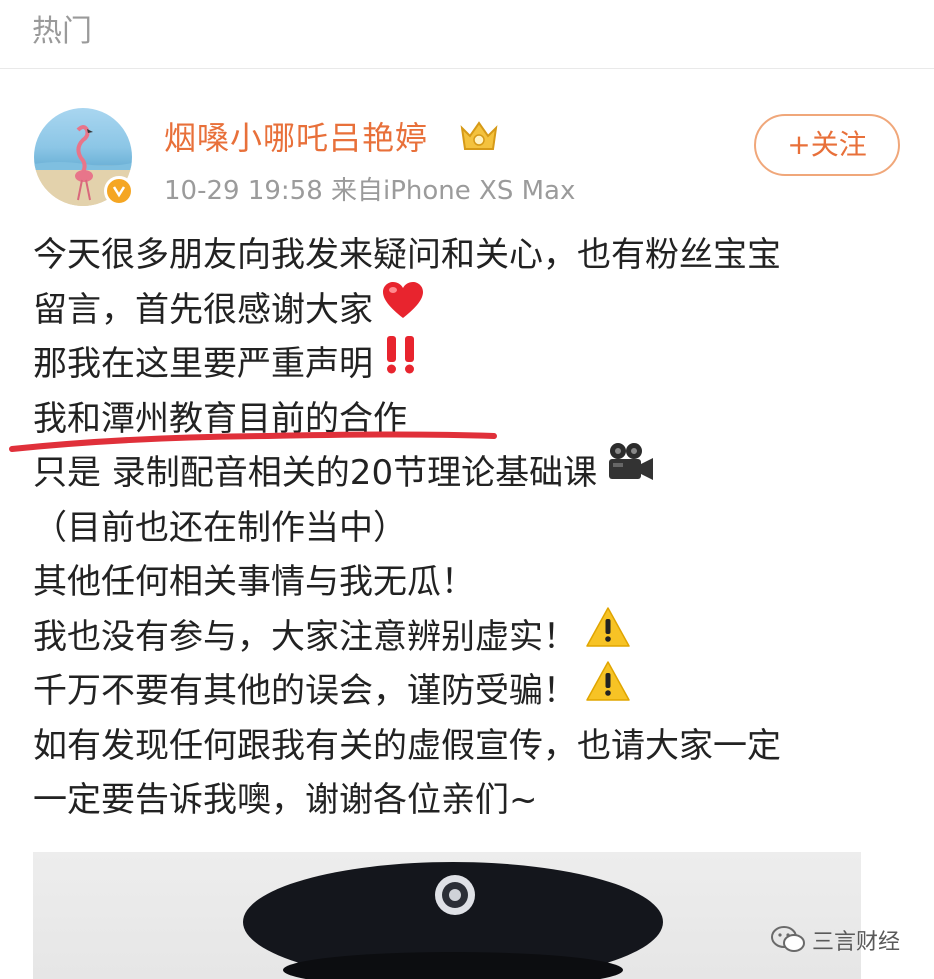  I want to click on post-line: 留言，首先很感谢大家, so click(473, 309).